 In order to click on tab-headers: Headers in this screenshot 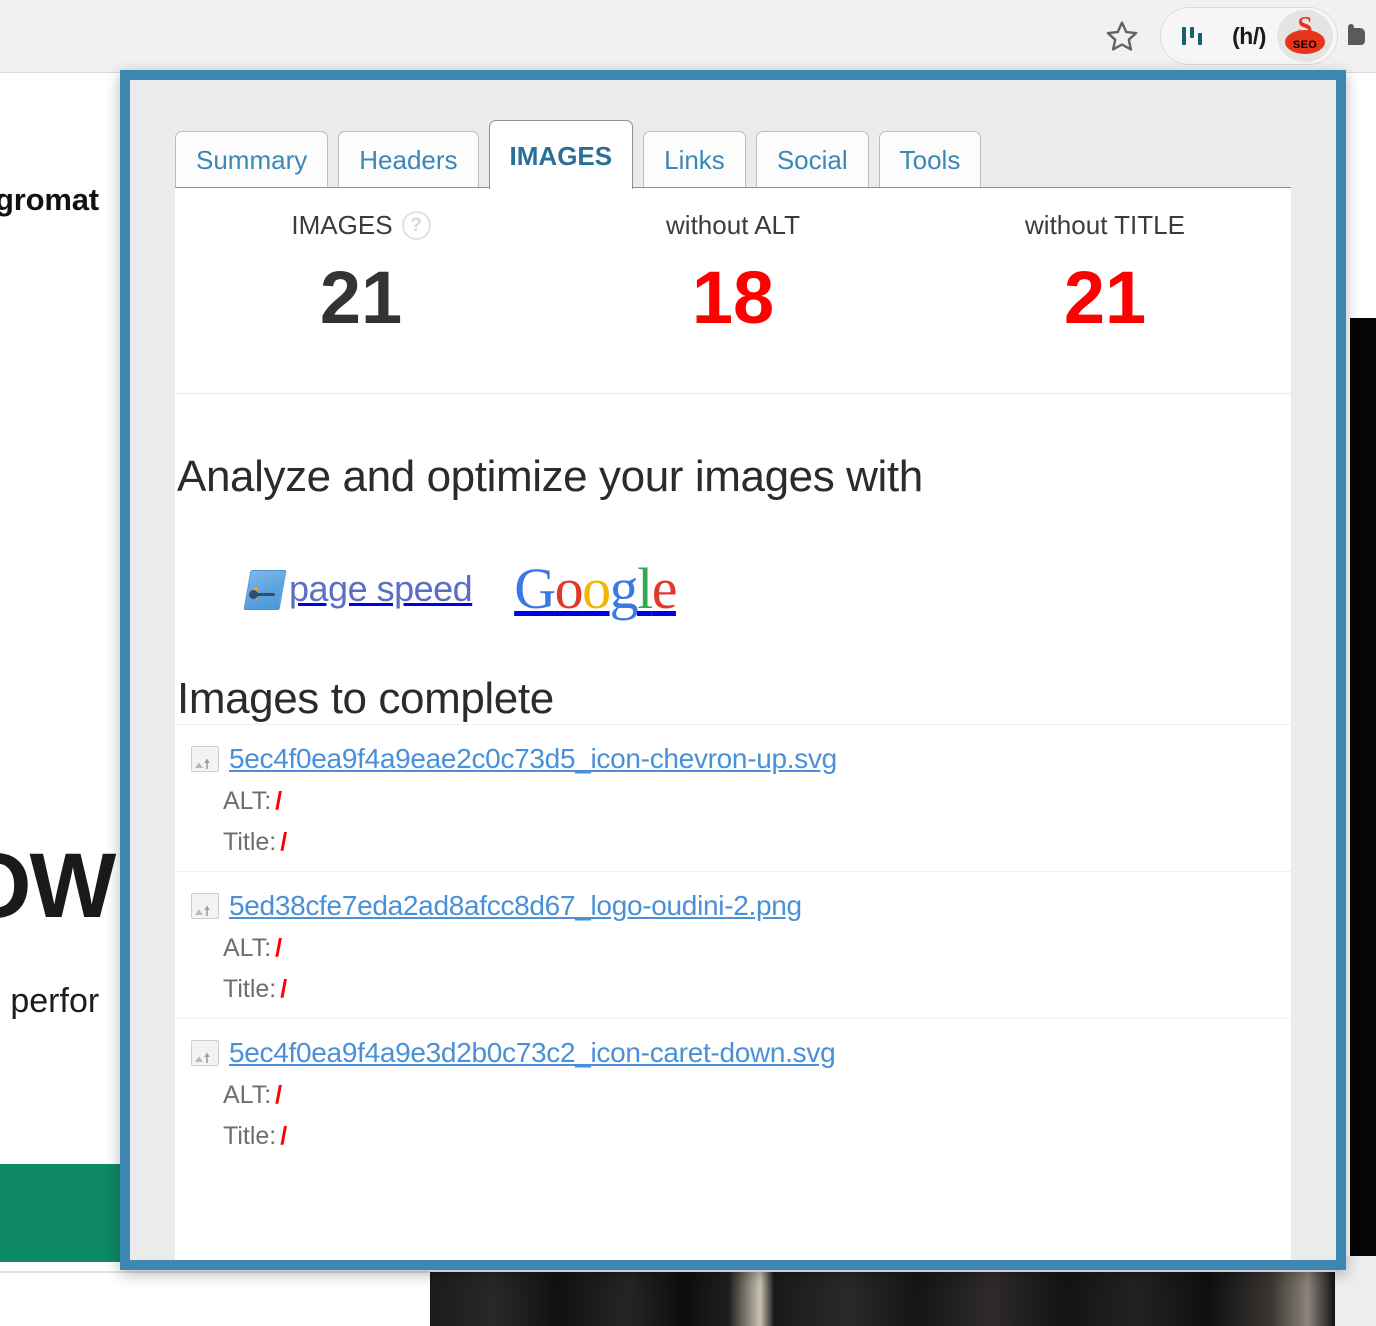, I will do `click(408, 159)`.